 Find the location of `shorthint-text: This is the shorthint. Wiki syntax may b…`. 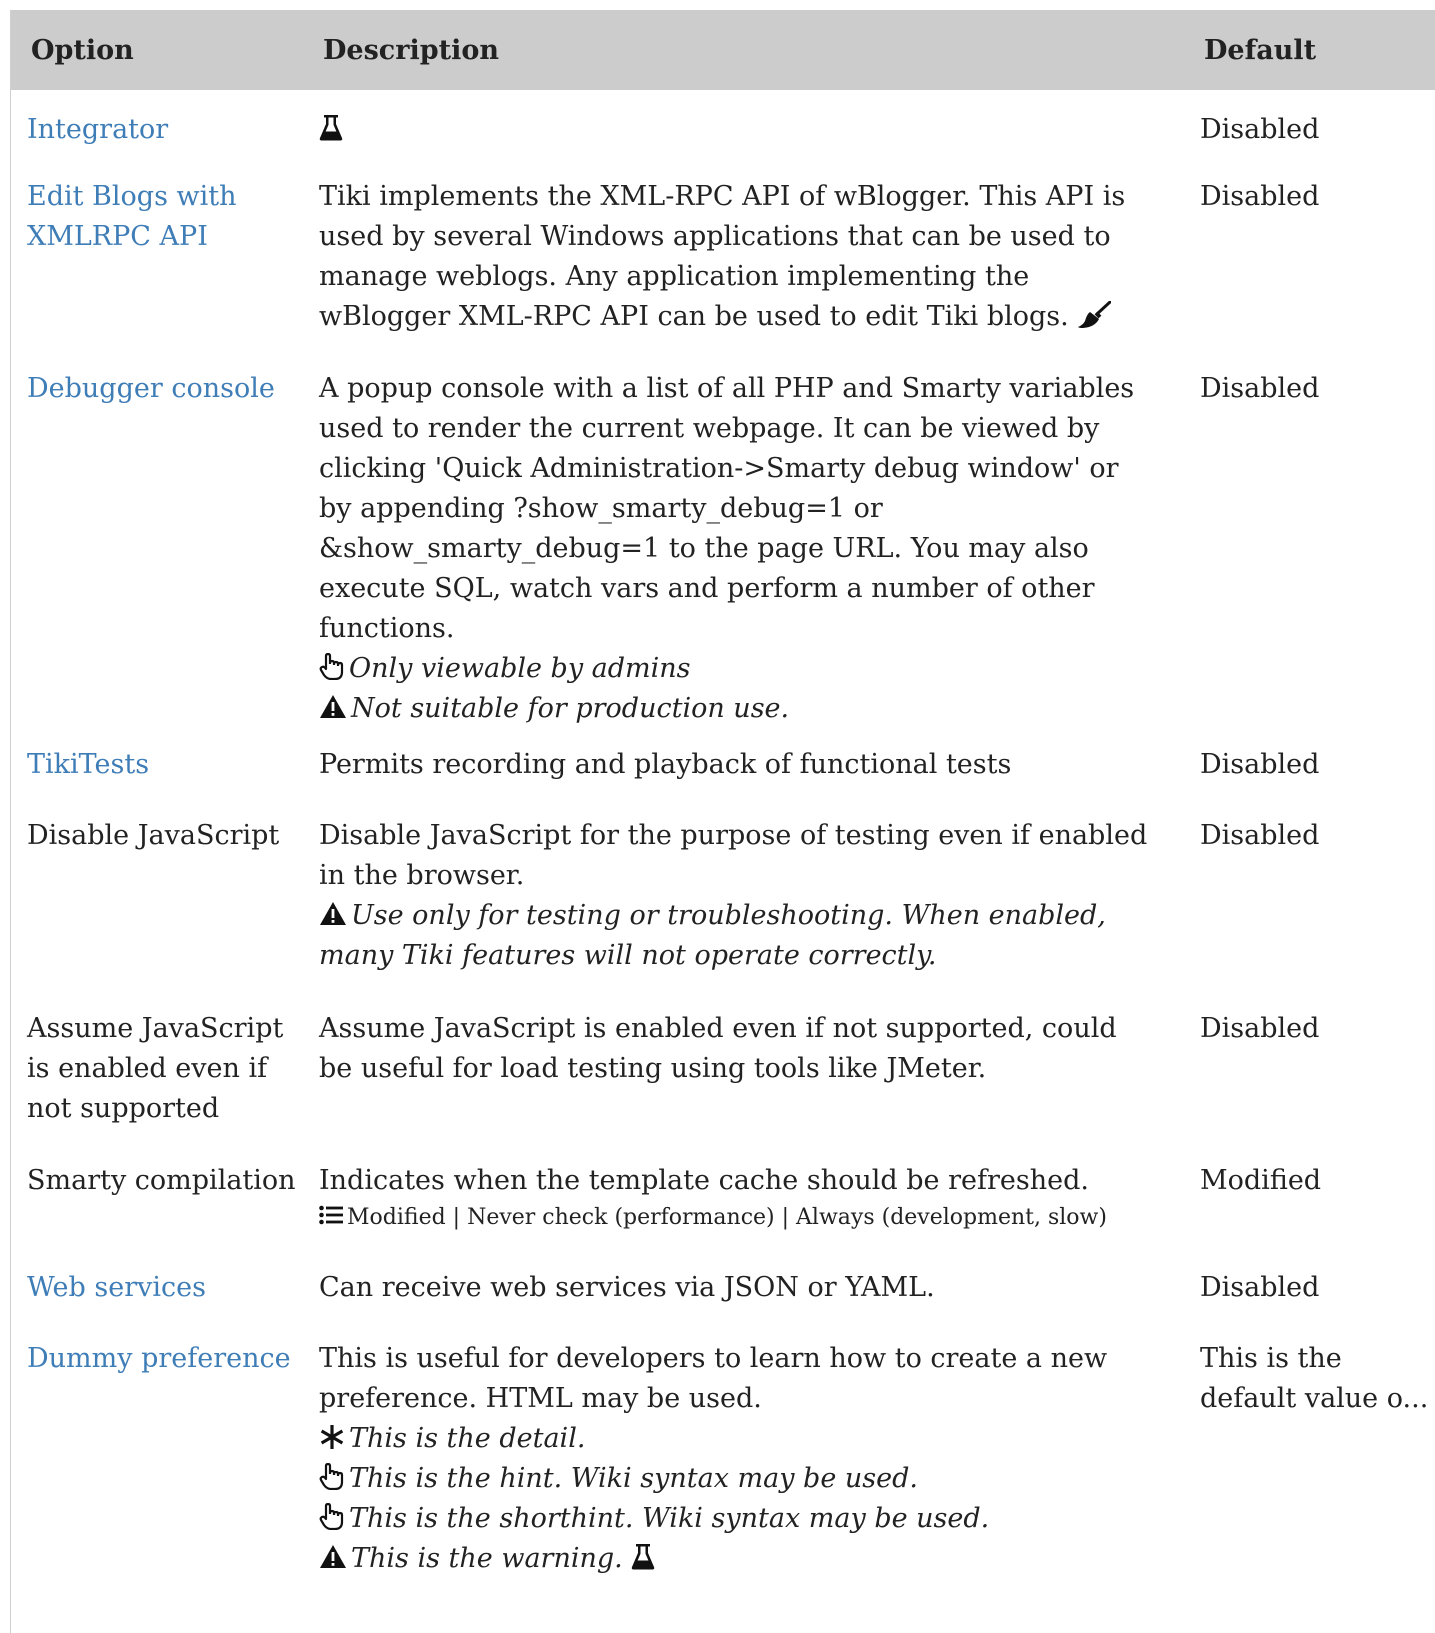

shorthint-text: This is the shorthint. Wiki syntax may b… is located at coordinates (669, 1518).